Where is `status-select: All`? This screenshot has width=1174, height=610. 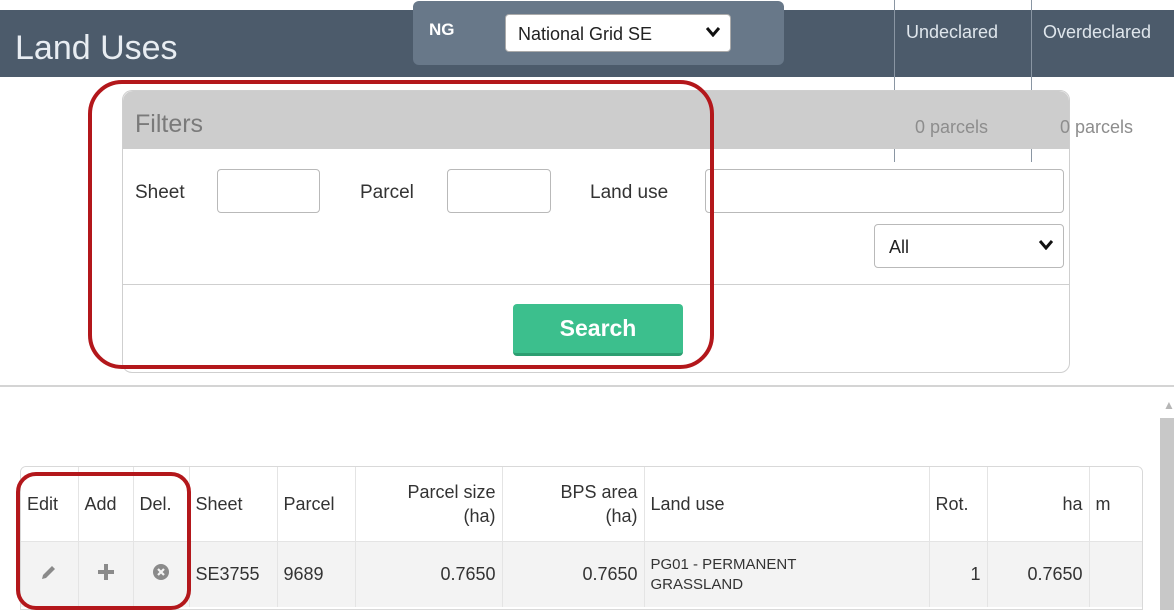
status-select: All is located at coordinates (969, 246).